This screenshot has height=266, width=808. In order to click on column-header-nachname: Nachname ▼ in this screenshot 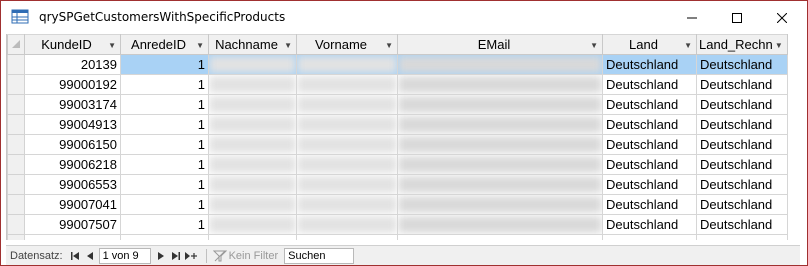, I will do `click(252, 44)`.